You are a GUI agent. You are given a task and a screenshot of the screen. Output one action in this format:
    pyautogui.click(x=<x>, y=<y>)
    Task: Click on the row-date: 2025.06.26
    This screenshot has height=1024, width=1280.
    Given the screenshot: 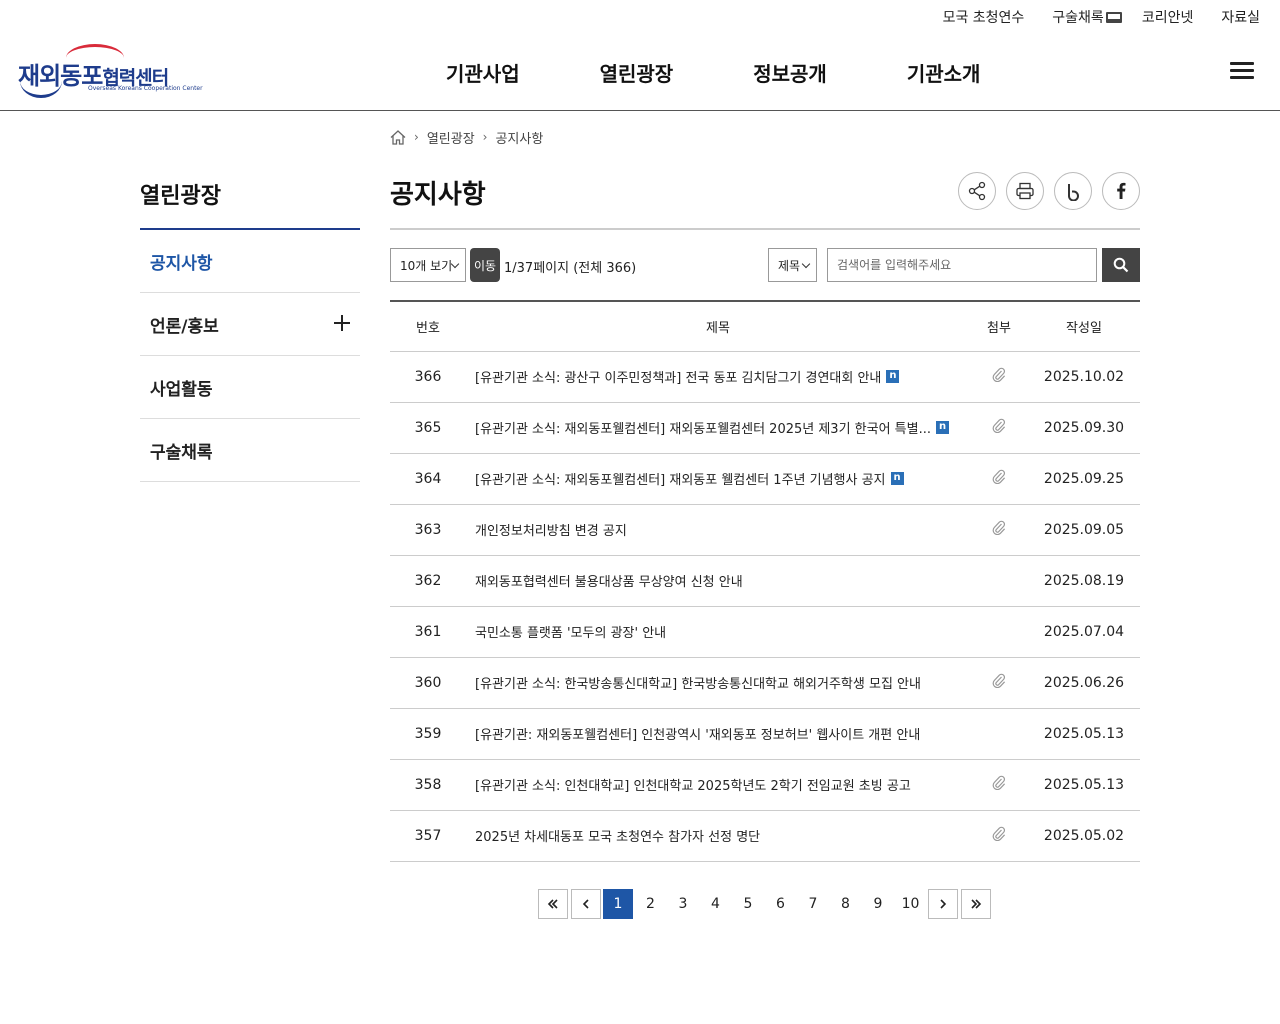 What is the action you would take?
    pyautogui.click(x=1084, y=683)
    